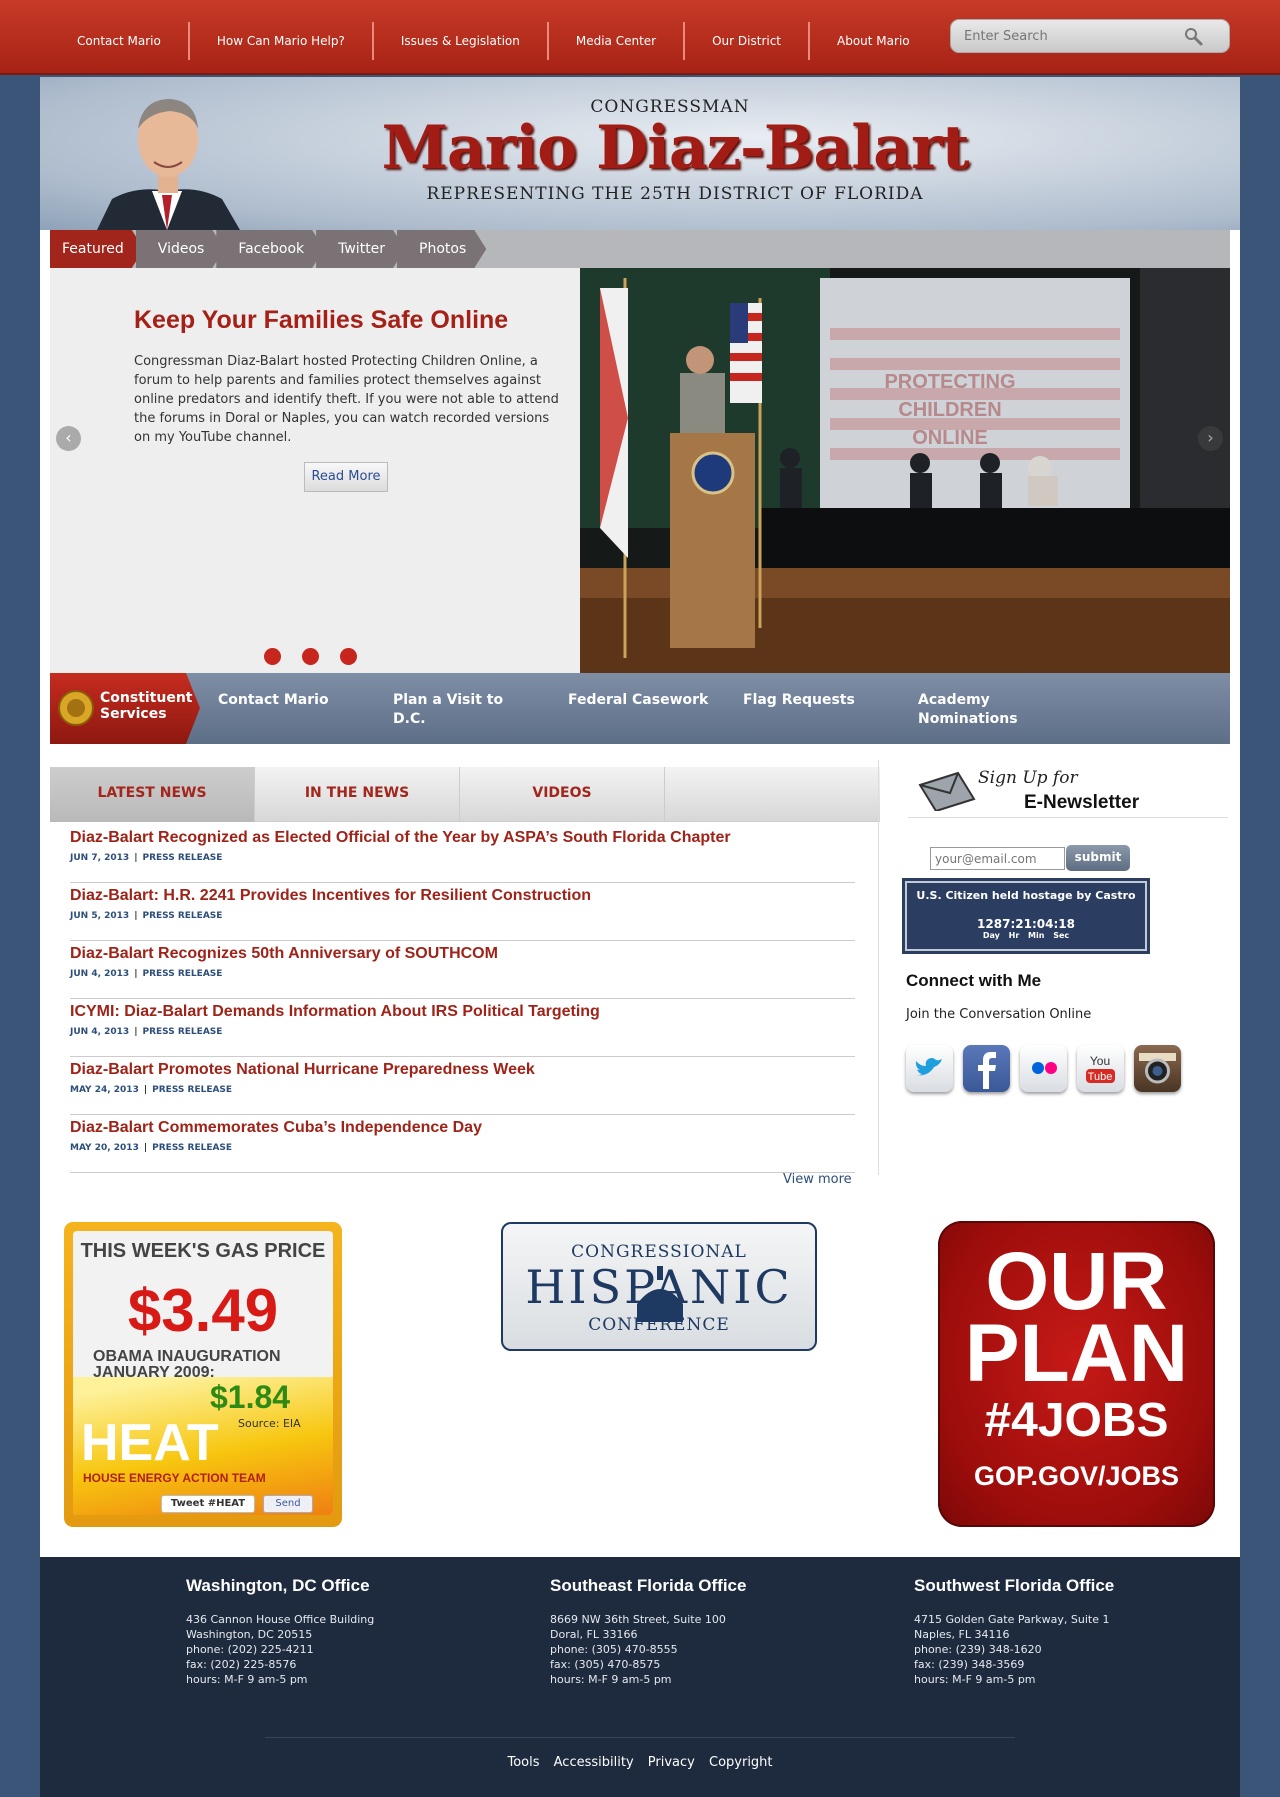 This screenshot has height=1797, width=1280. What do you see at coordinates (640, 1762) in the screenshot?
I see `footer-links: Tools Accessibility Privacy Copyright` at bounding box center [640, 1762].